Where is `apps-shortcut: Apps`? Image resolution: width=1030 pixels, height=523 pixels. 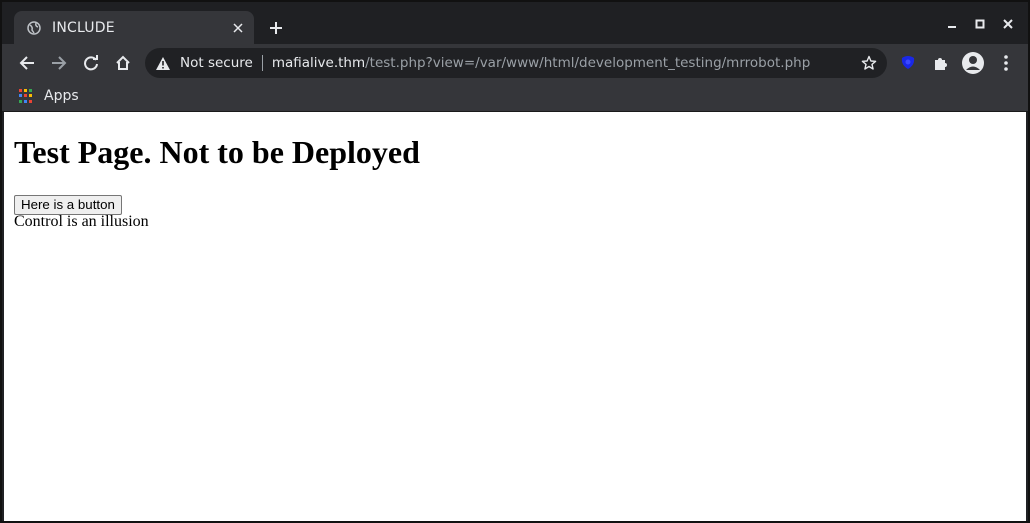 apps-shortcut: Apps is located at coordinates (49, 96).